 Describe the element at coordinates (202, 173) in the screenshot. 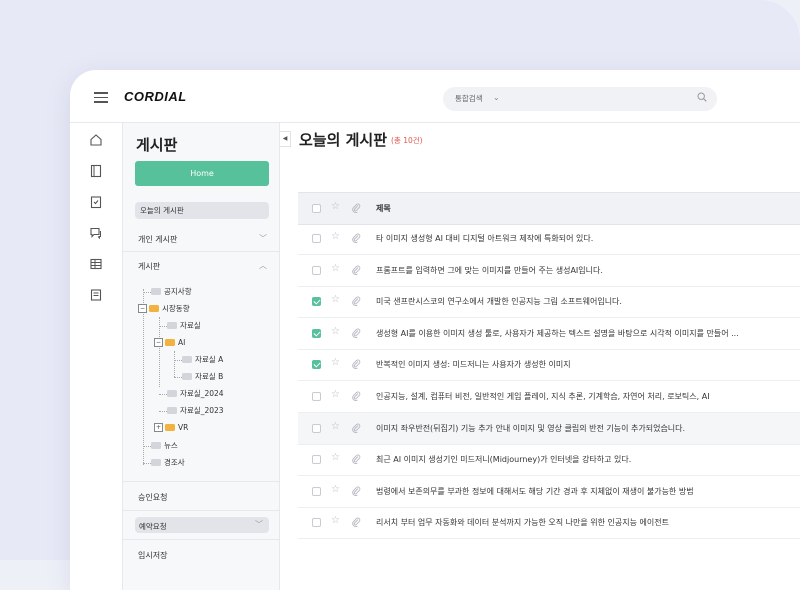

I see `home-button: Home` at that location.